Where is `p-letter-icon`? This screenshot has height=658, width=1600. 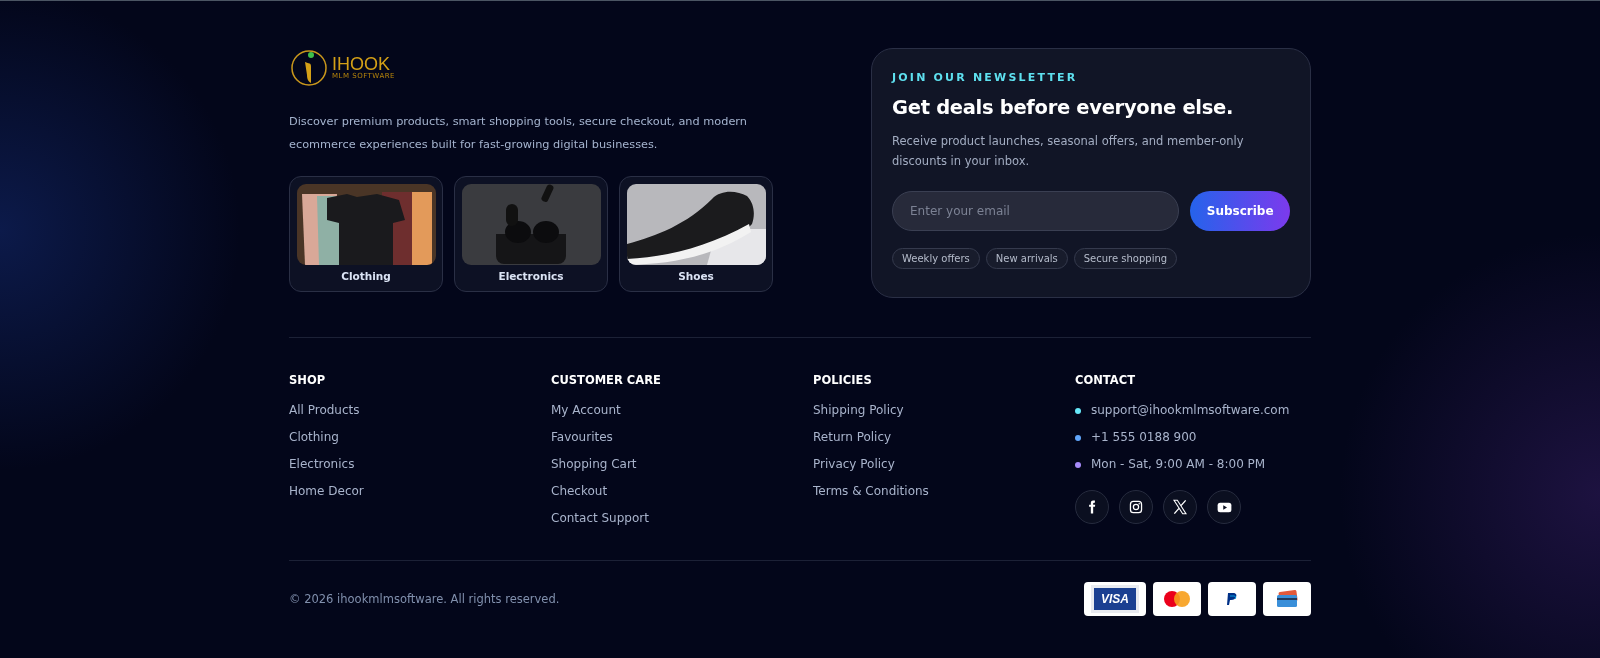 p-letter-icon is located at coordinates (1232, 599).